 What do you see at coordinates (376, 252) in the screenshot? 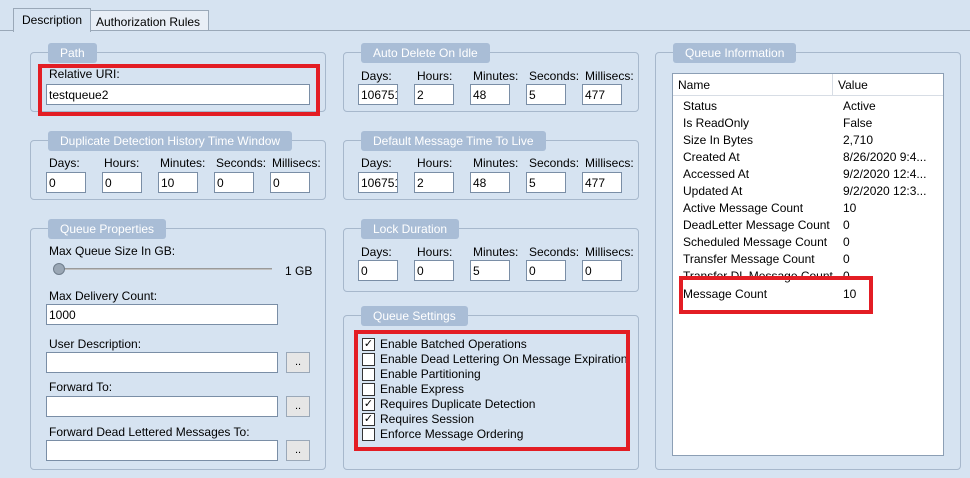
I see `ld-days-label: Days:` at bounding box center [376, 252].